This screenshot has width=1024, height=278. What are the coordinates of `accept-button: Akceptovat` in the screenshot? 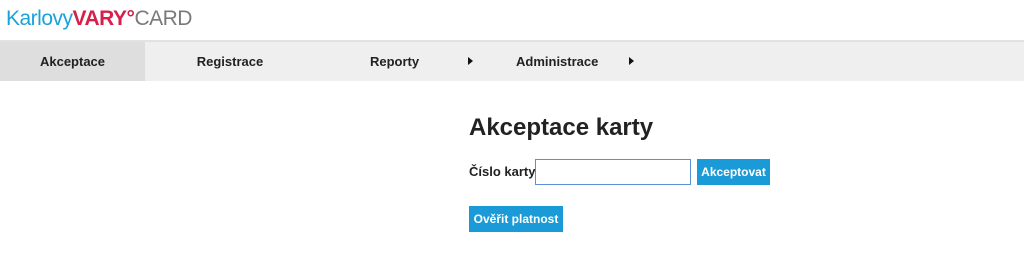 It's located at (733, 172).